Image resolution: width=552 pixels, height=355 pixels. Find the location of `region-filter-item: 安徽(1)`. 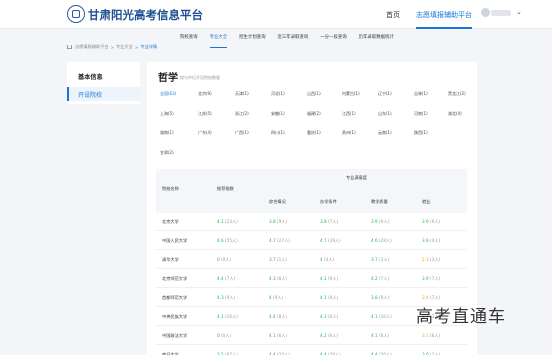

region-filter-item: 安徽(1) is located at coordinates (278, 114).